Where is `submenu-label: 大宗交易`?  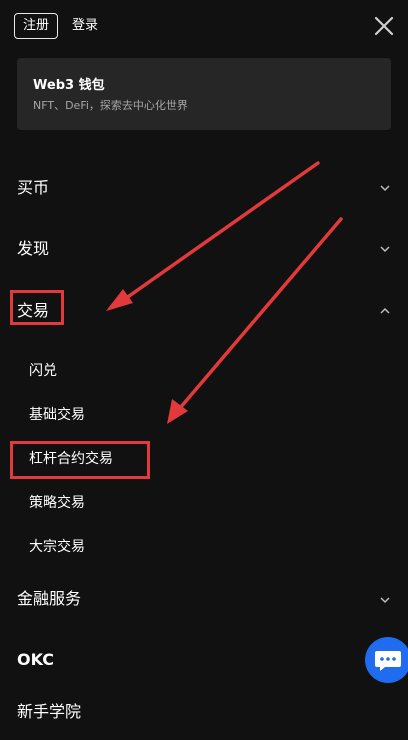 submenu-label: 大宗交易 is located at coordinates (57, 547).